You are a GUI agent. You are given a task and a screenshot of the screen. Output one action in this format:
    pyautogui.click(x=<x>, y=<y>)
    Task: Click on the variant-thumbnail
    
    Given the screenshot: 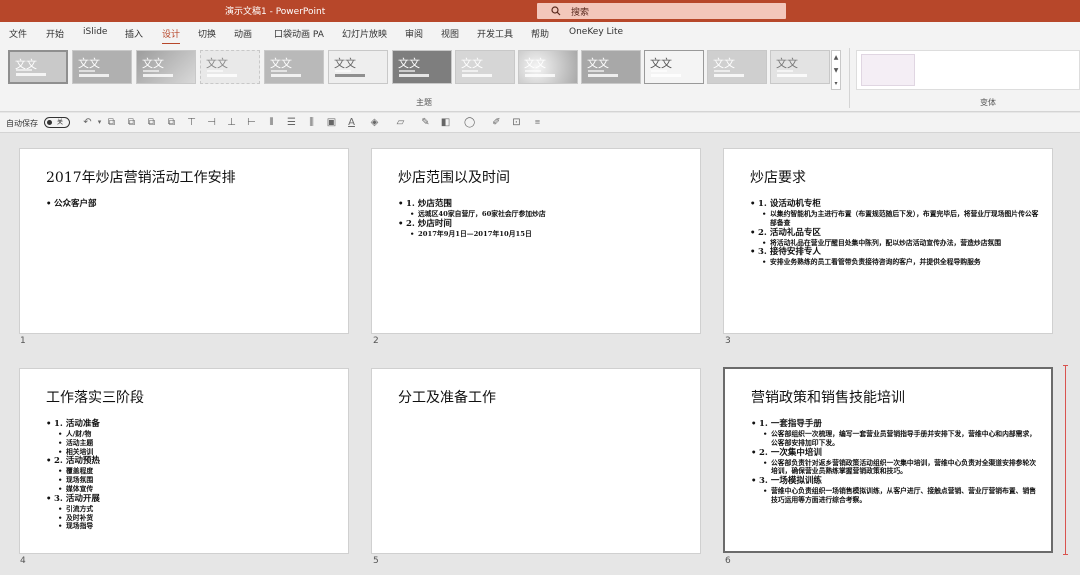 What is the action you would take?
    pyautogui.click(x=888, y=70)
    